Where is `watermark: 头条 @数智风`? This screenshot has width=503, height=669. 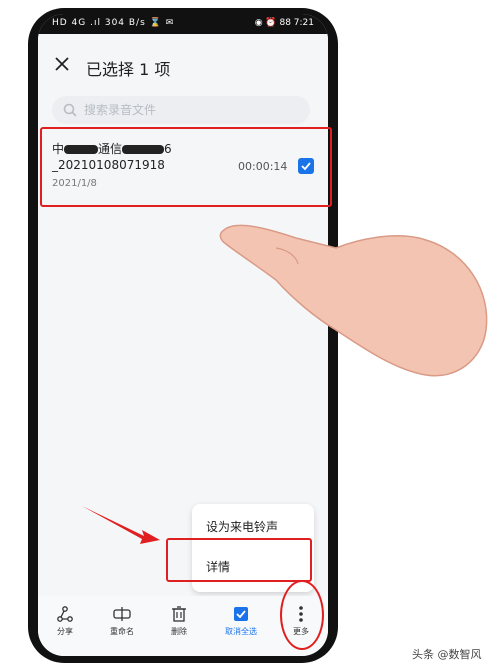 watermark: 头条 @数智风 is located at coordinates (447, 654).